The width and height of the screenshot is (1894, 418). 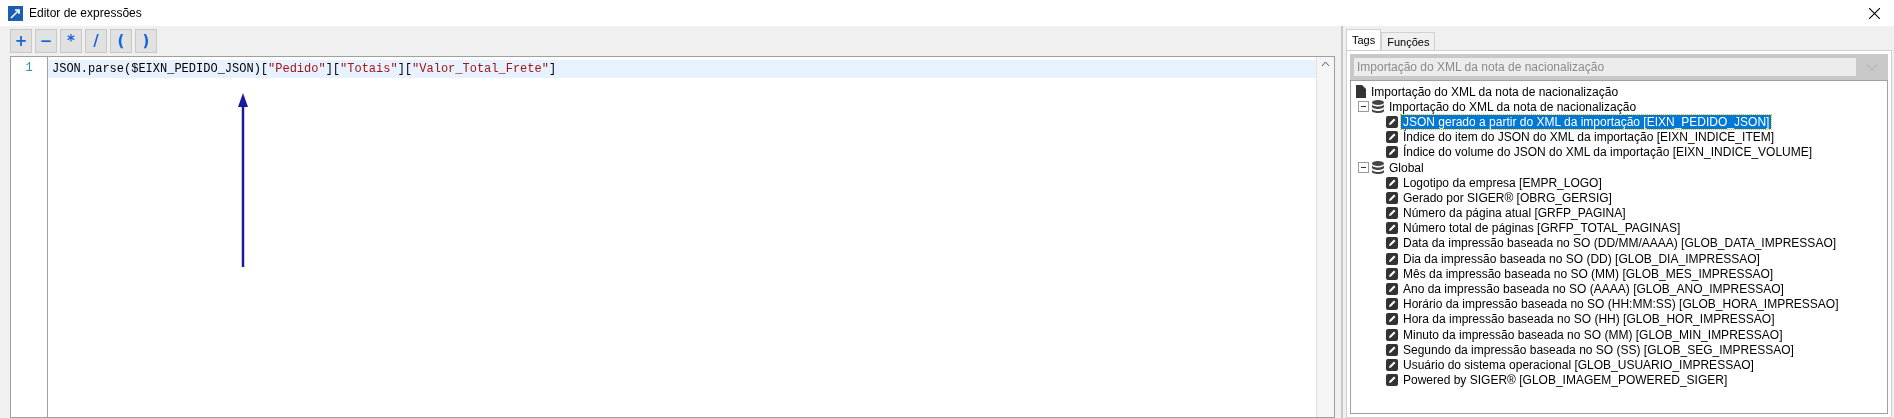 I want to click on app-icon, so click(x=15, y=13).